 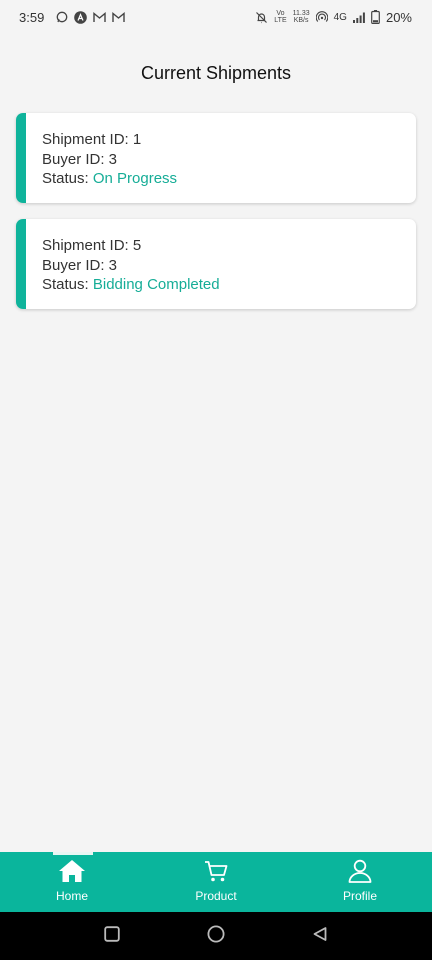 I want to click on volte-indicator: Vo LTE, so click(x=280, y=17).